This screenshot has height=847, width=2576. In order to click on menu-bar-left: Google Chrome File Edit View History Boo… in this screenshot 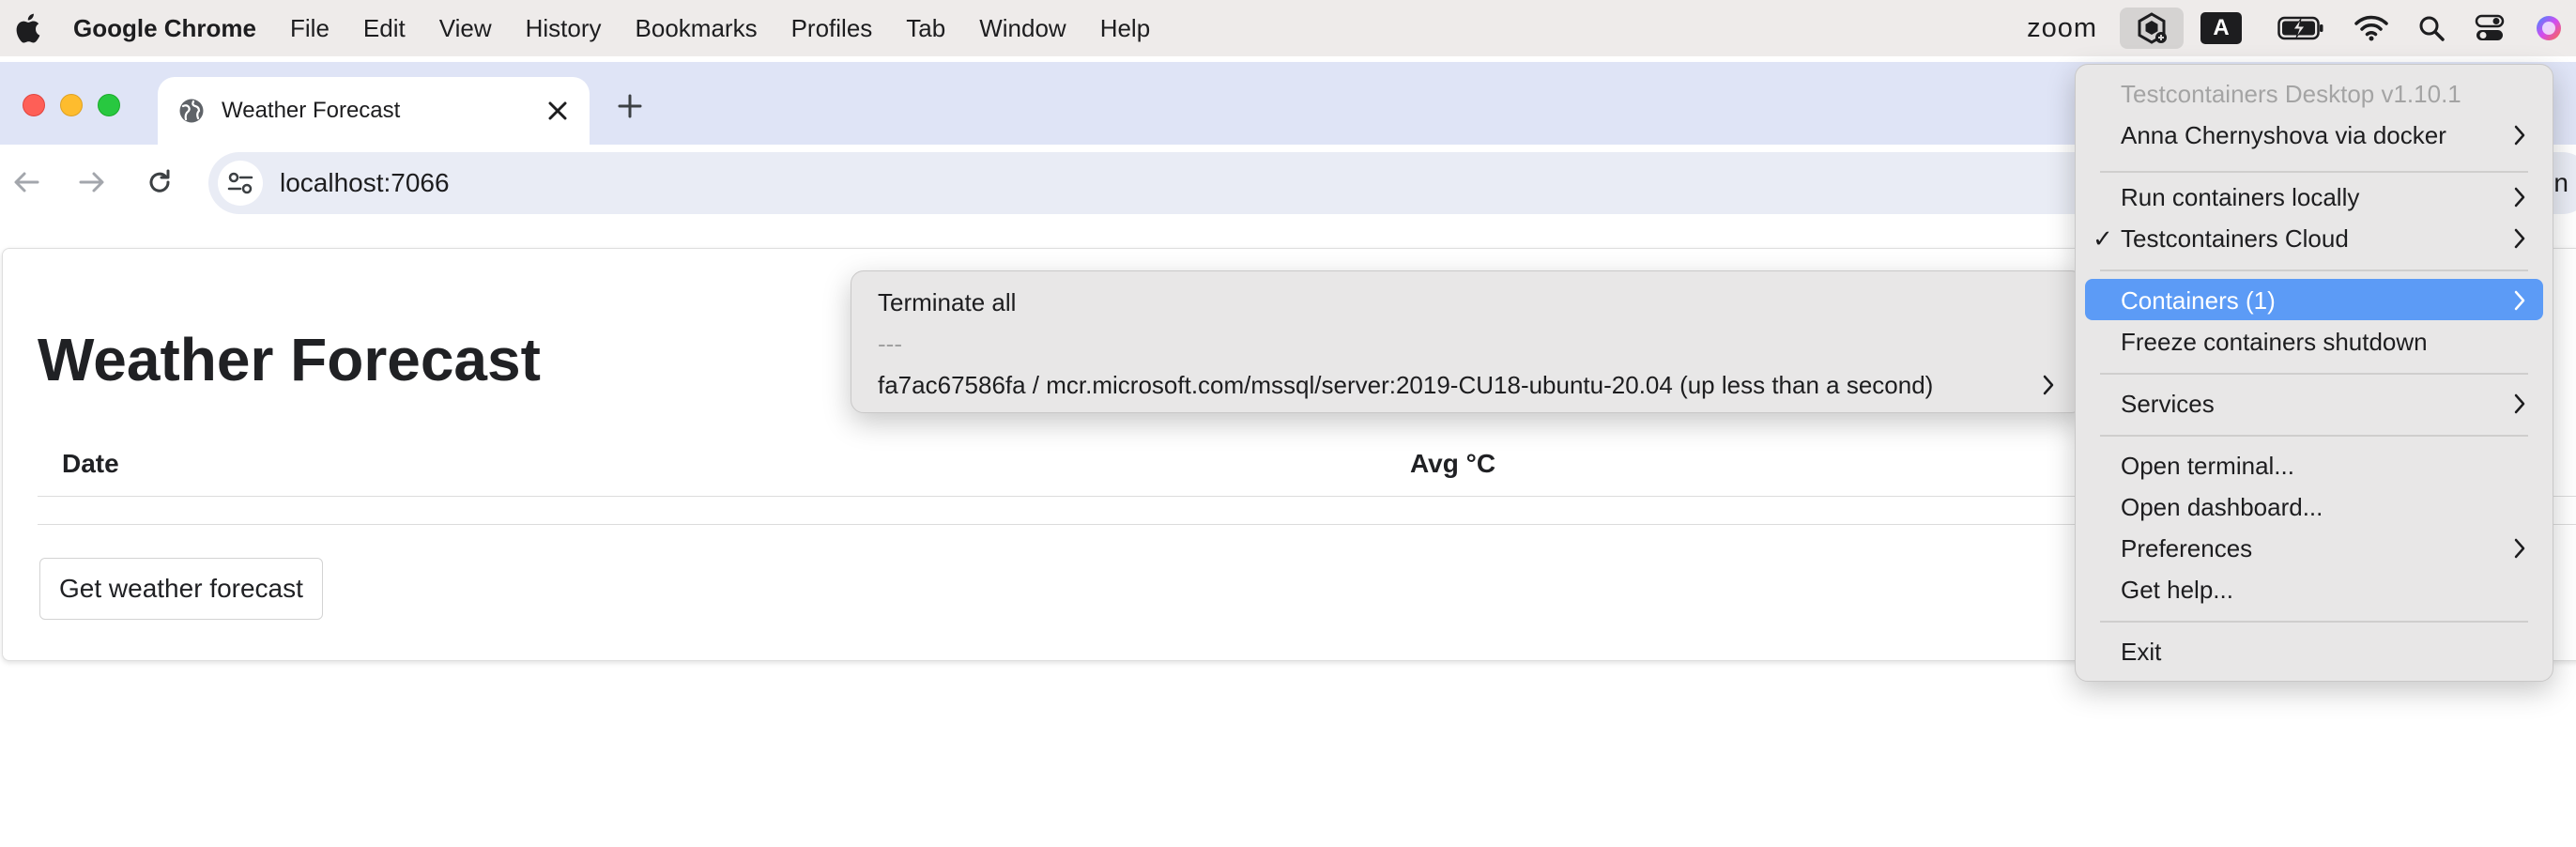, I will do `click(592, 28)`.